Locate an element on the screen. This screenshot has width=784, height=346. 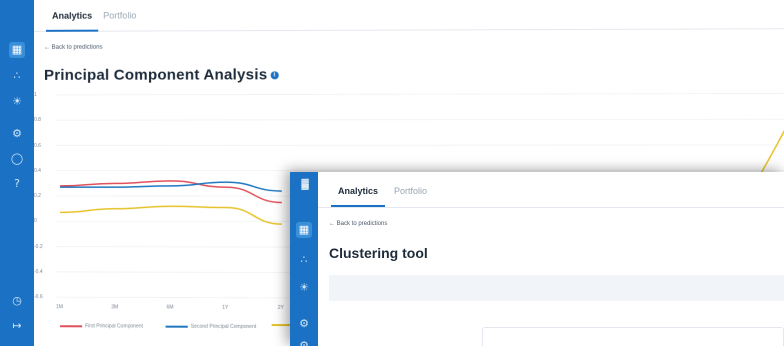
y-tick-label: 0.8 is located at coordinates (37, 120).